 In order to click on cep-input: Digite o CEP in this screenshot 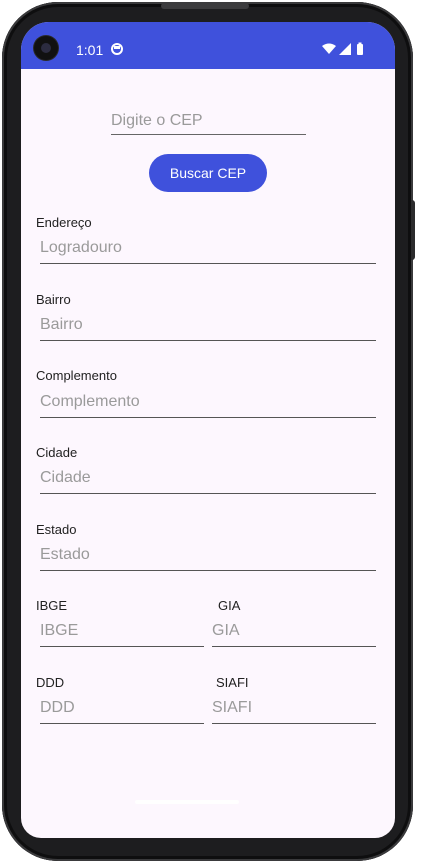, I will do `click(208, 123)`.